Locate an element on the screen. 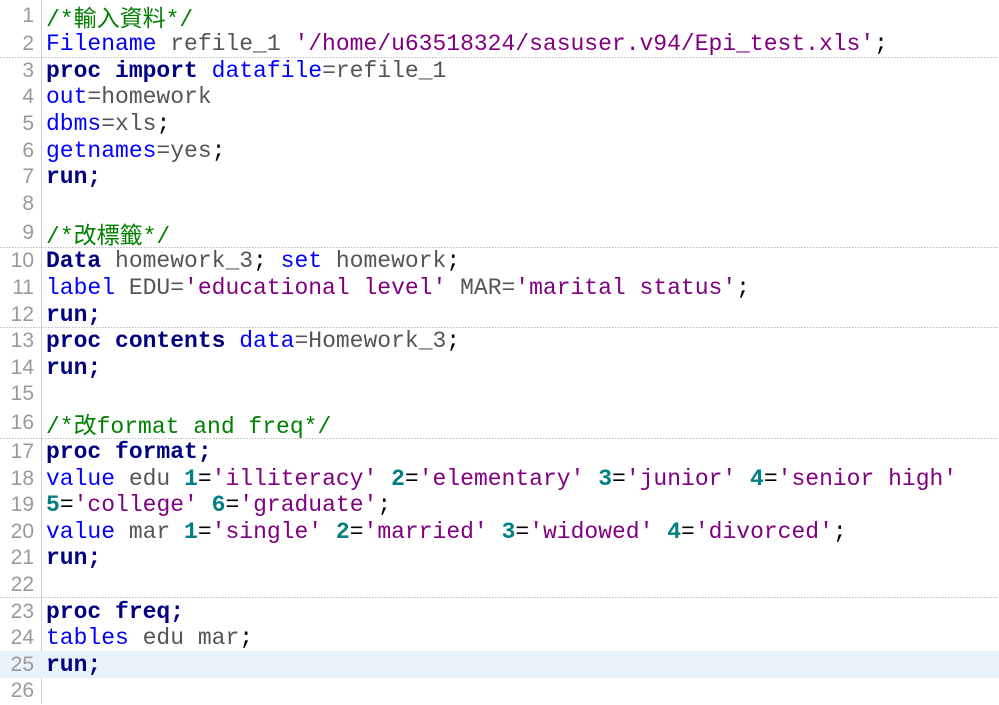 The height and width of the screenshot is (705, 999). line-number: 19 is located at coordinates (22, 505).